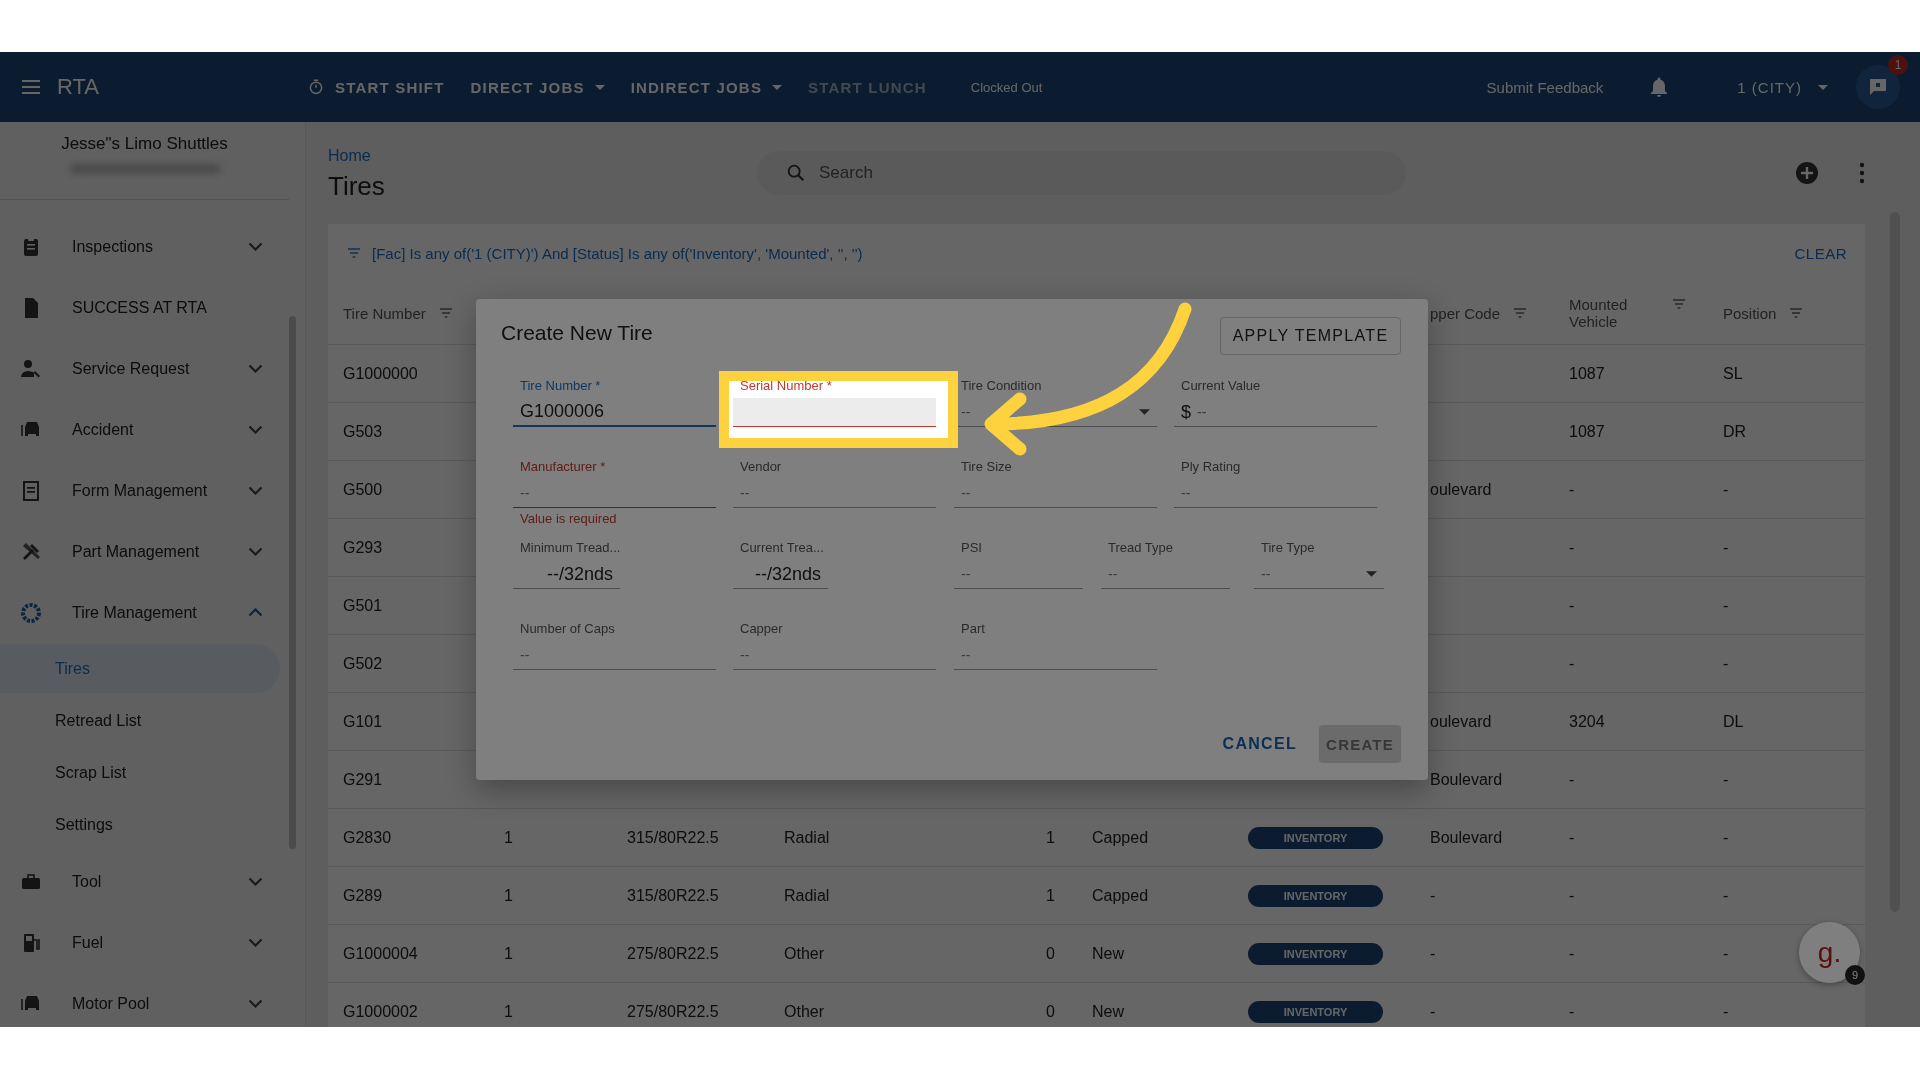  What do you see at coordinates (140, 825) in the screenshot?
I see `sidebar-subitem: Settings` at bounding box center [140, 825].